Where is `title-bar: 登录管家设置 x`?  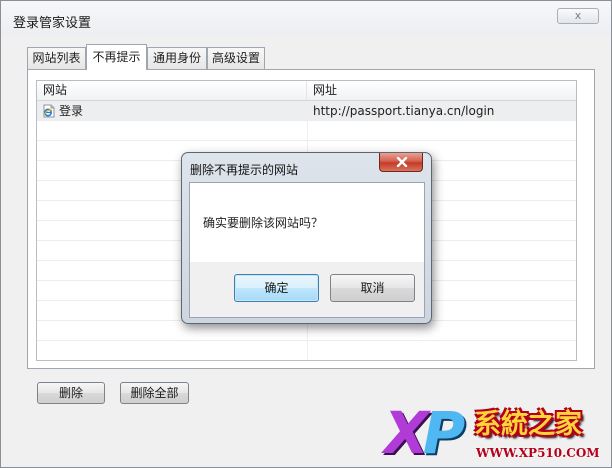 title-bar: 登录管家设置 x is located at coordinates (306, 18).